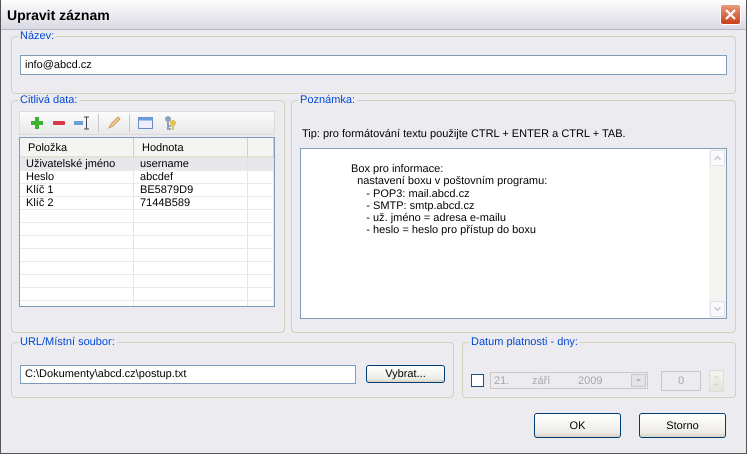 The image size is (747, 454). What do you see at coordinates (146, 123) in the screenshot?
I see `window-icon` at bounding box center [146, 123].